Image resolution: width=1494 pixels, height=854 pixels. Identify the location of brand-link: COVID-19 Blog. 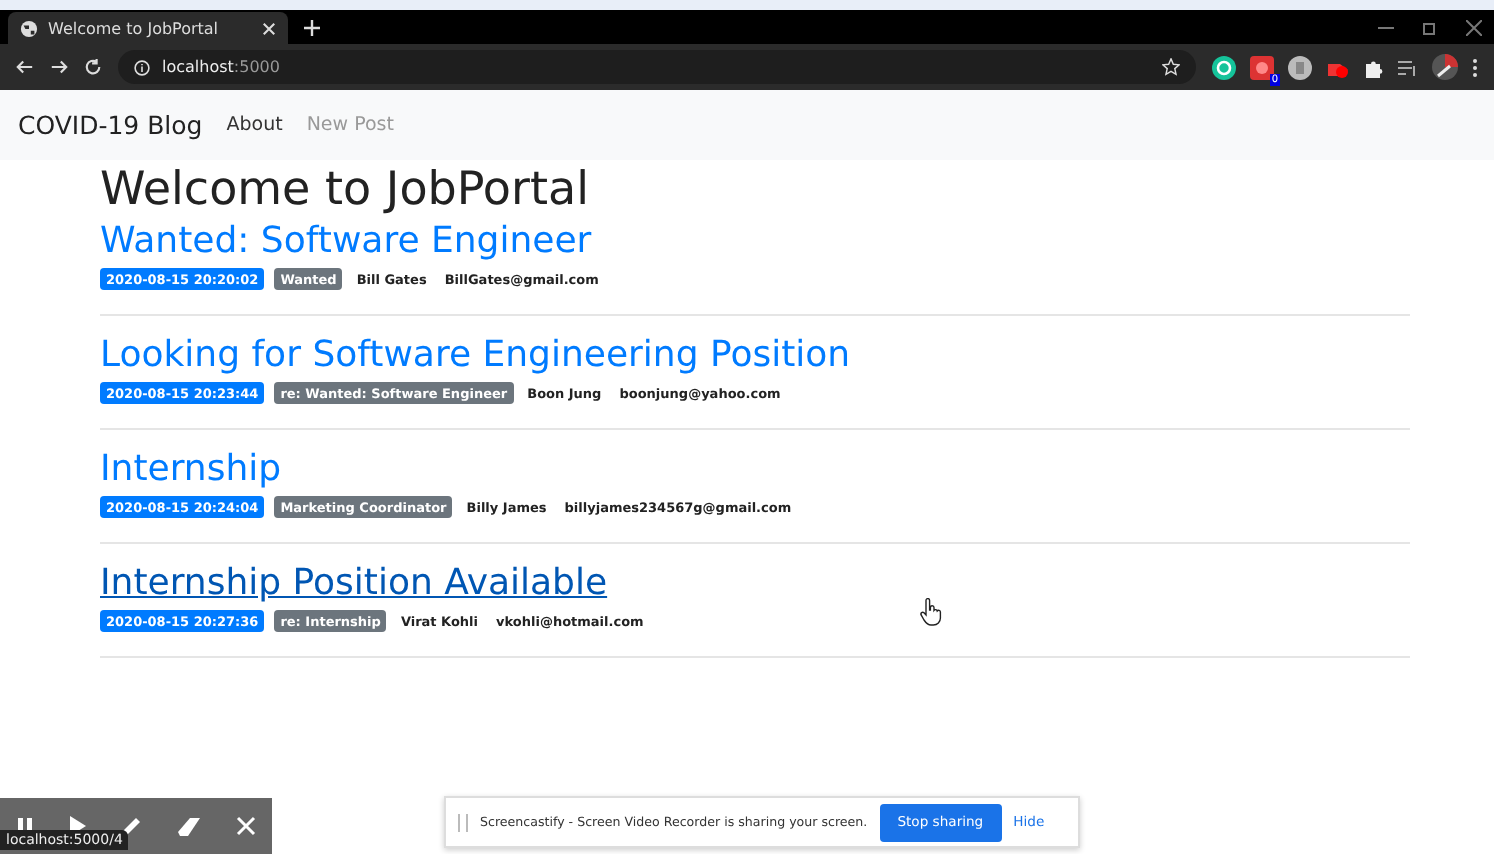
(110, 125).